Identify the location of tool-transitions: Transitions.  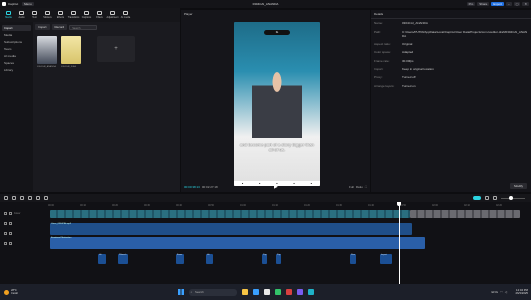
(73, 15).